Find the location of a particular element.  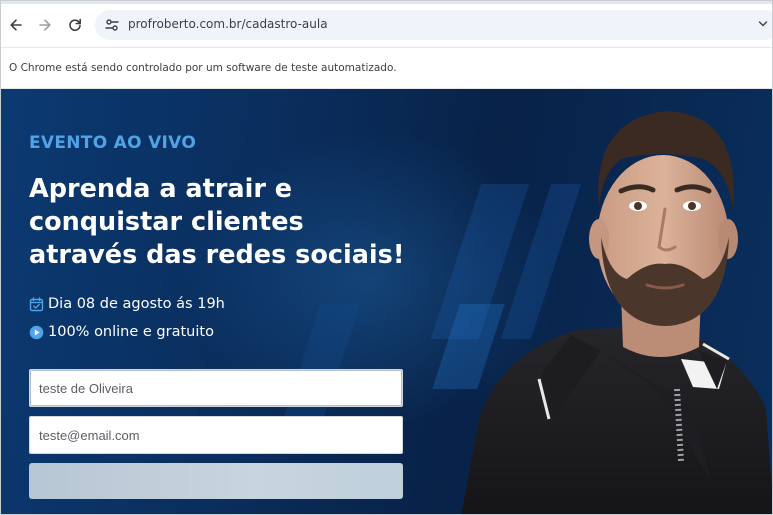

name-input is located at coordinates (216, 388).